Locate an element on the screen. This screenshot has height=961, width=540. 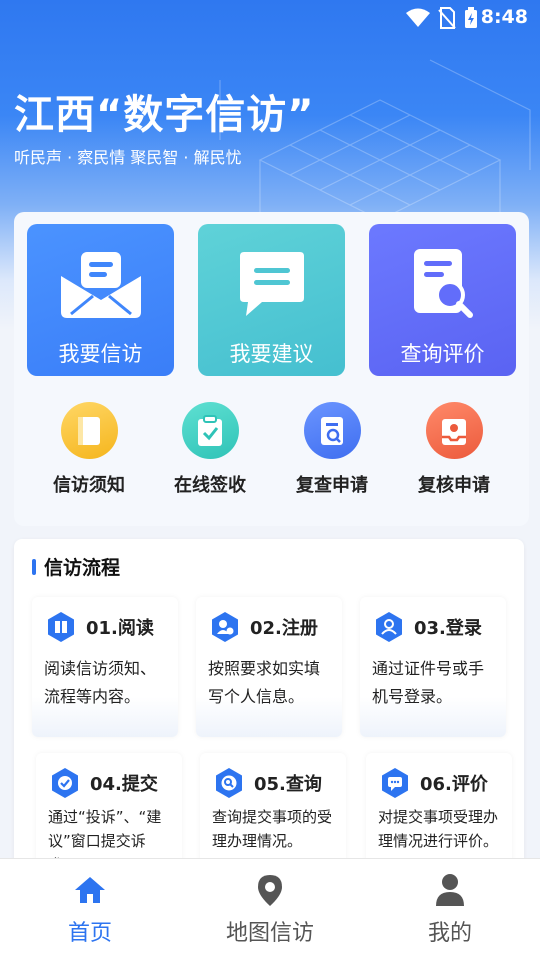
recheck-application-label: 复核申请 is located at coordinates (454, 485).